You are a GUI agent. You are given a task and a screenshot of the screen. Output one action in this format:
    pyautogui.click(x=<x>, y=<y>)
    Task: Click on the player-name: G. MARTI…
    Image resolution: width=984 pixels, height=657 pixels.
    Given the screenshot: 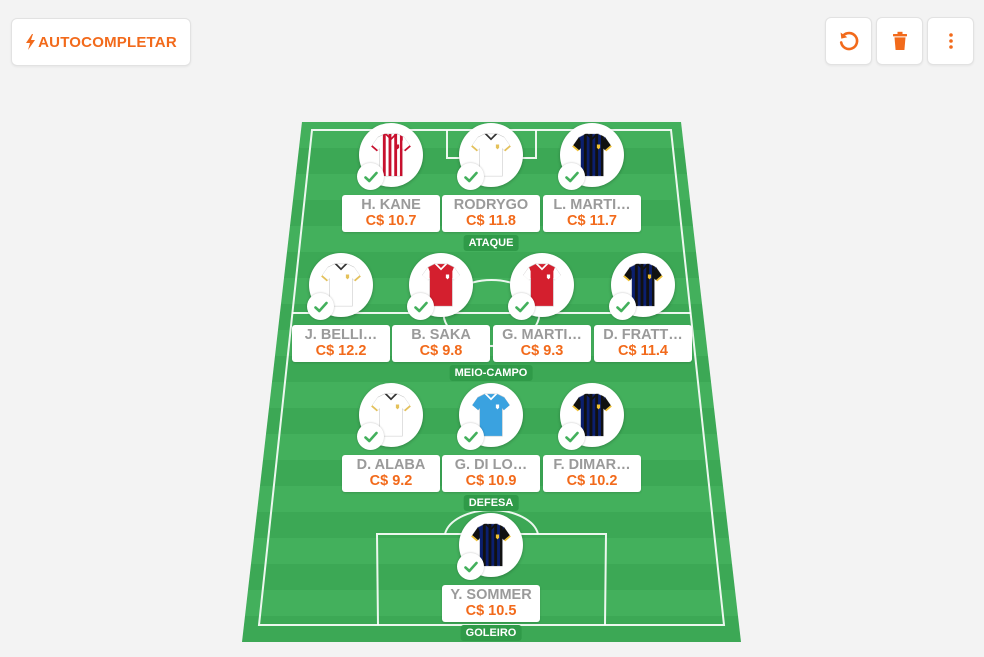 What is the action you would take?
    pyautogui.click(x=542, y=335)
    